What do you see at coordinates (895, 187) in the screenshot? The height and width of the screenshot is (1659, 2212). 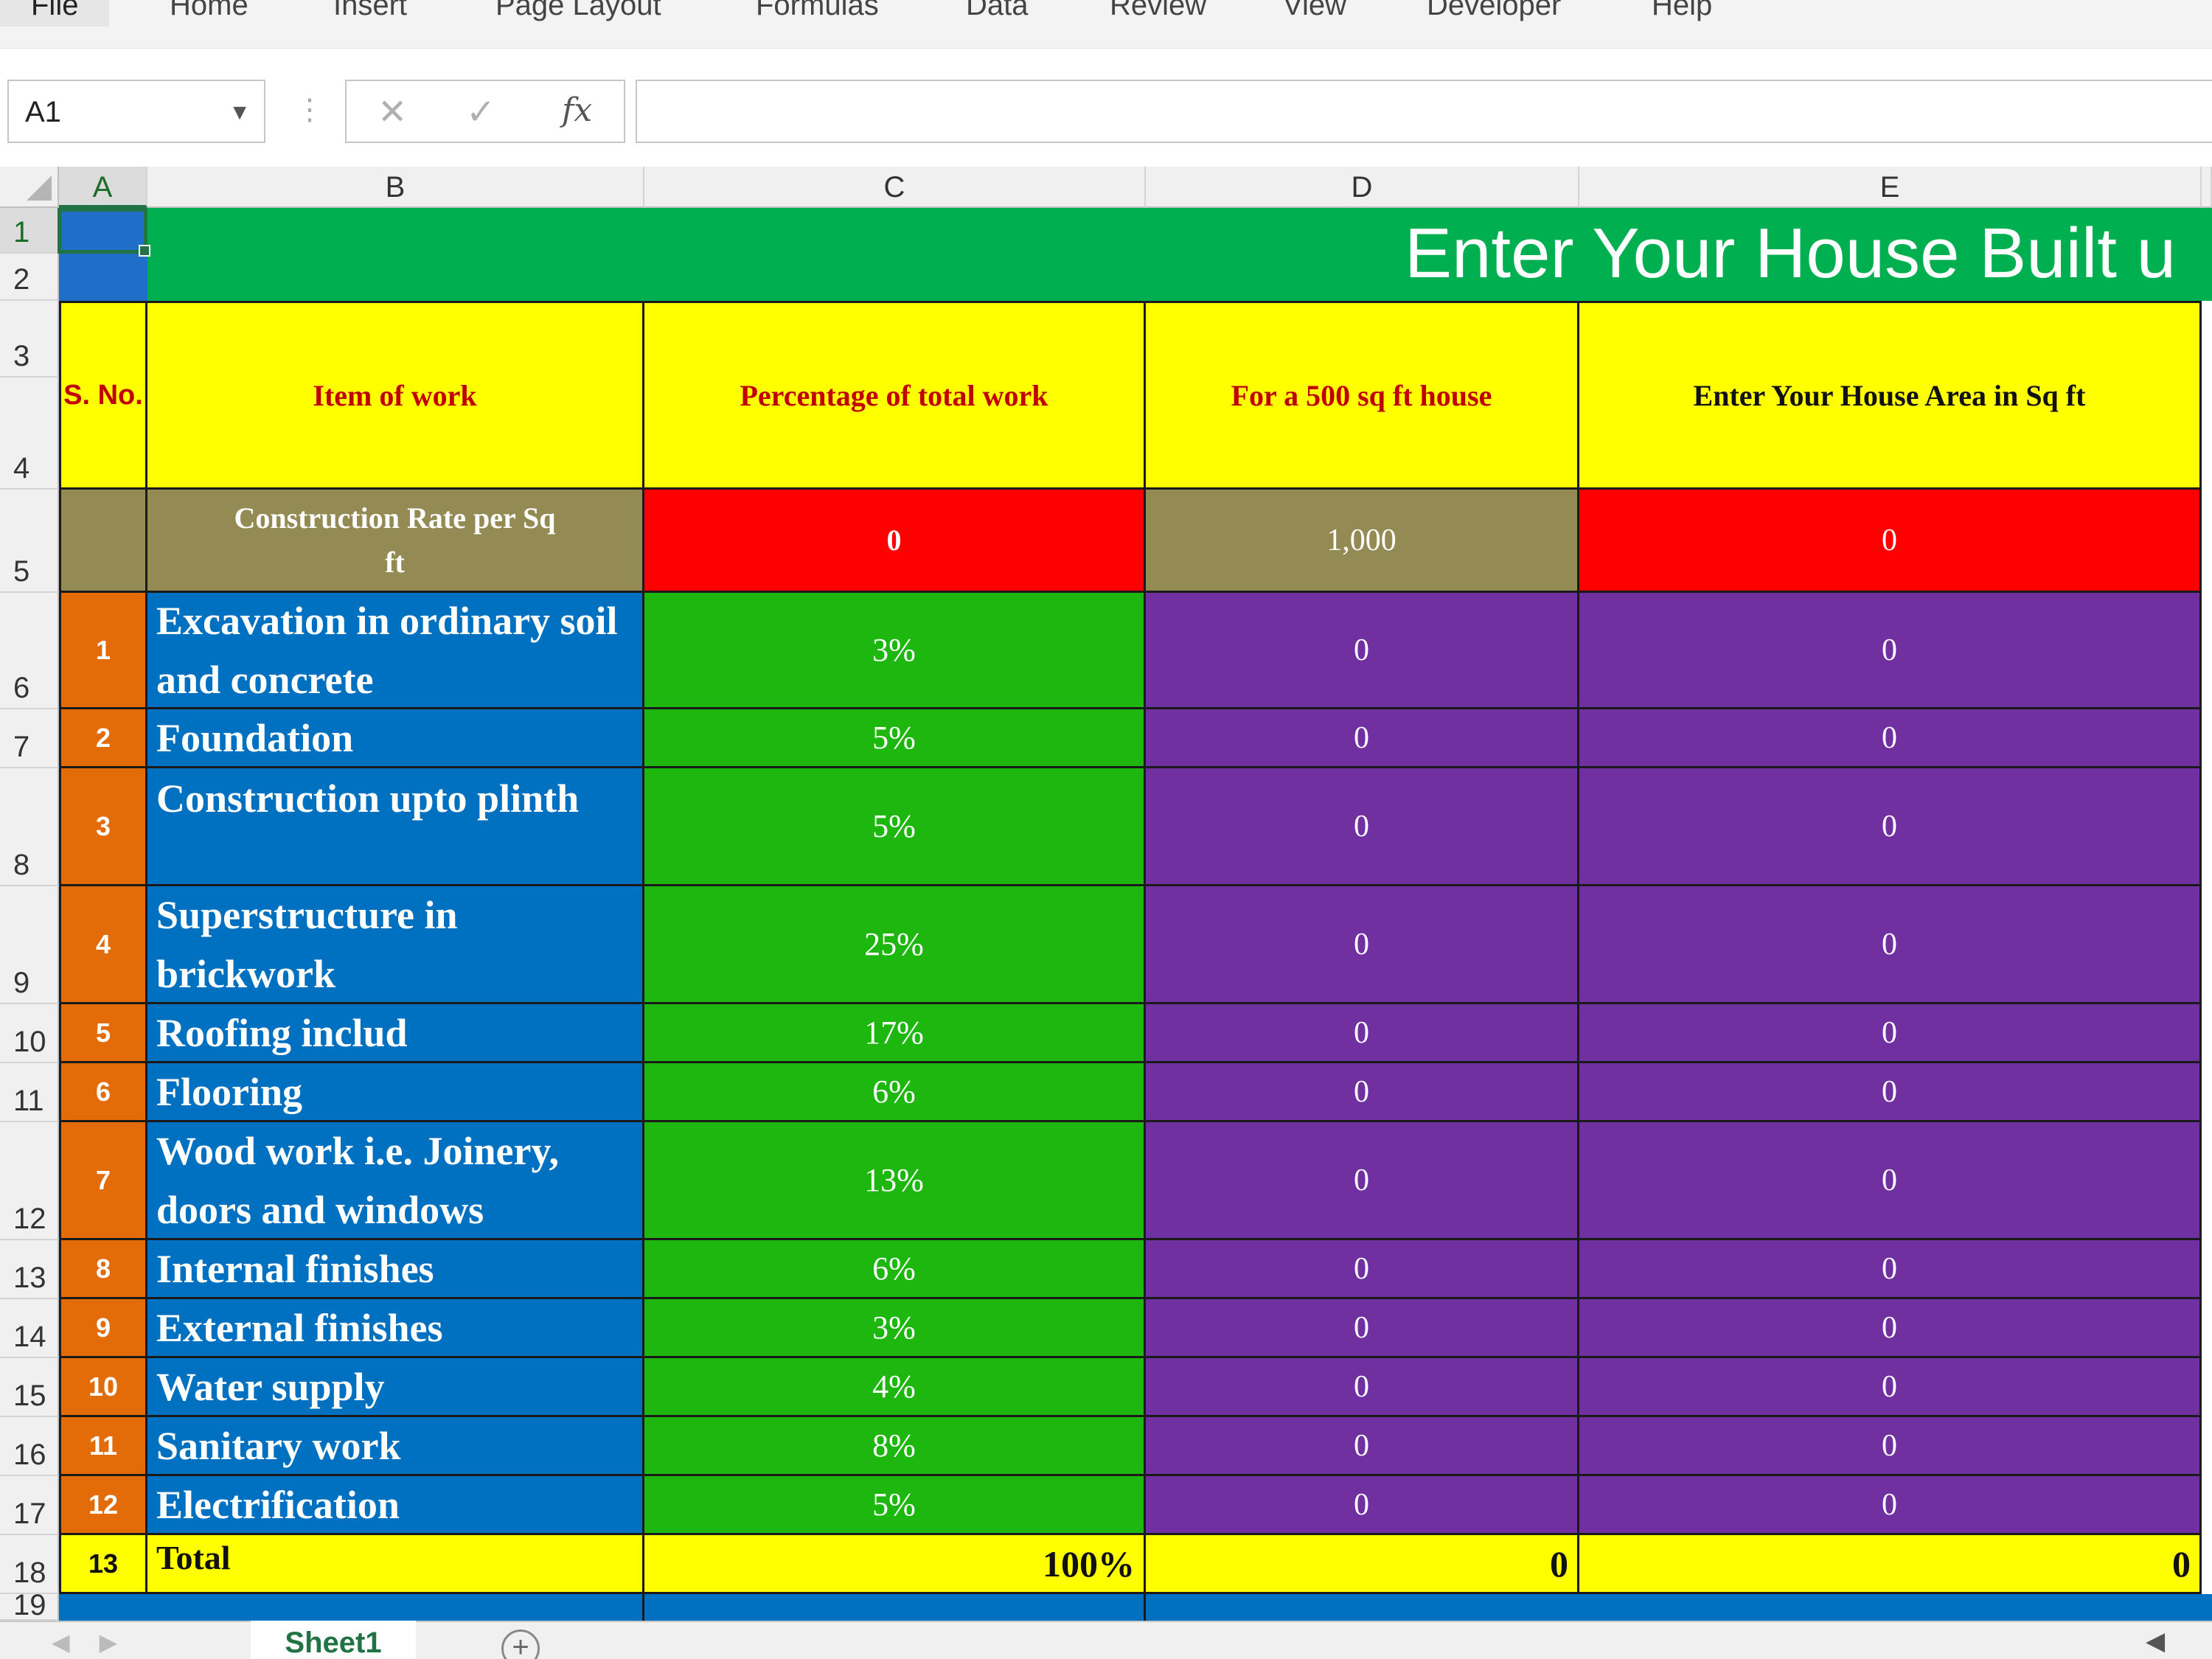 I see `column-header-c: C` at bounding box center [895, 187].